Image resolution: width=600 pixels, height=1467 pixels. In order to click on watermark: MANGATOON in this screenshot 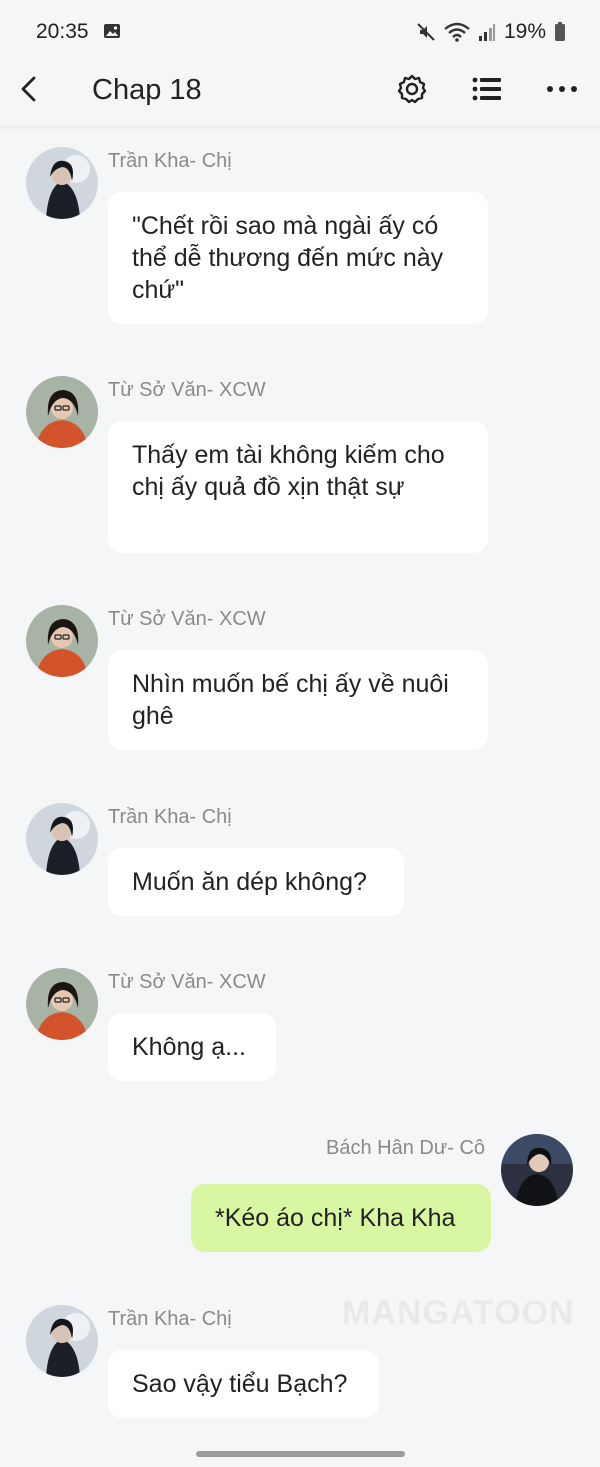, I will do `click(458, 1313)`.